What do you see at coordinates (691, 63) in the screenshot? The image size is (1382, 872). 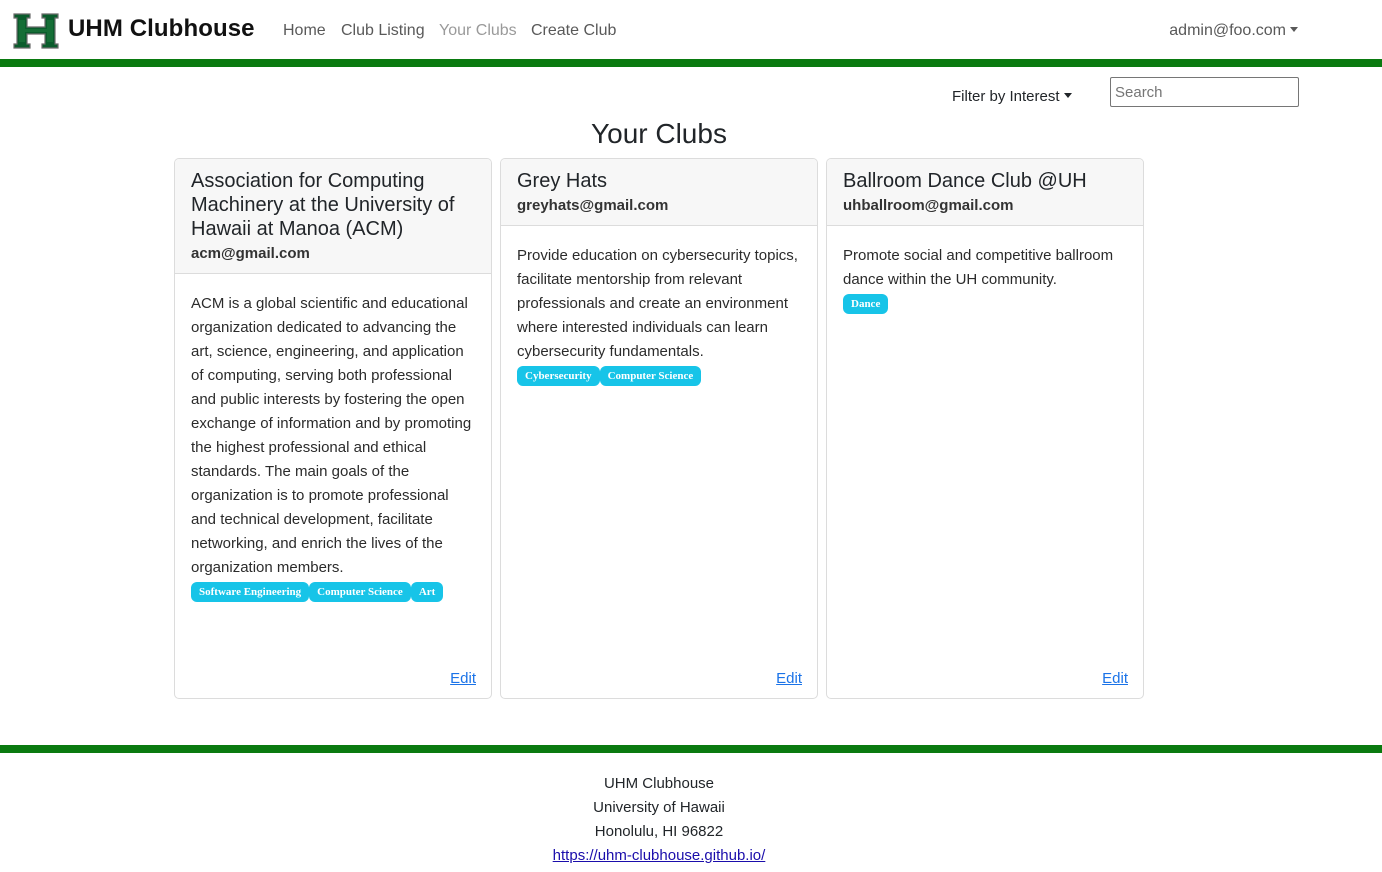 I see `header-divider` at bounding box center [691, 63].